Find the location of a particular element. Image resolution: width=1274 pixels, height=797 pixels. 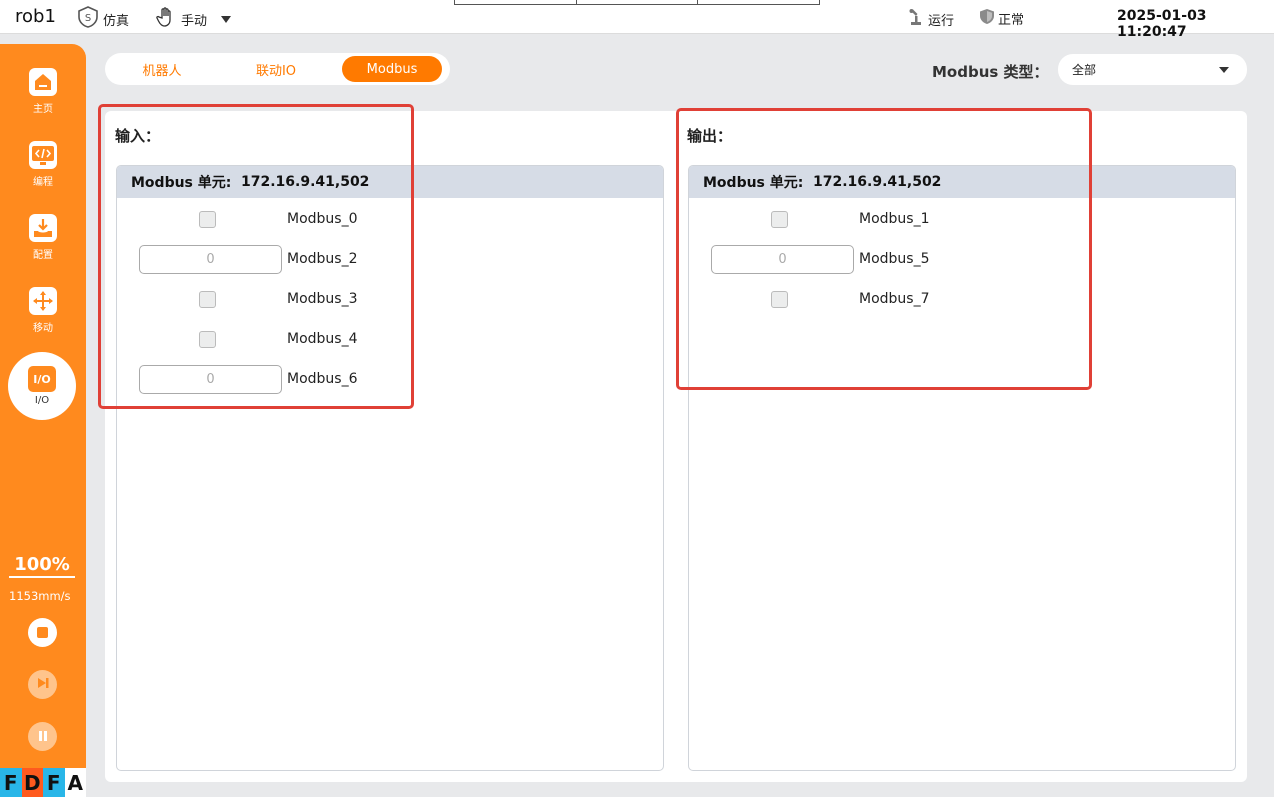

list-item: Modbus_2 is located at coordinates (391, 259).